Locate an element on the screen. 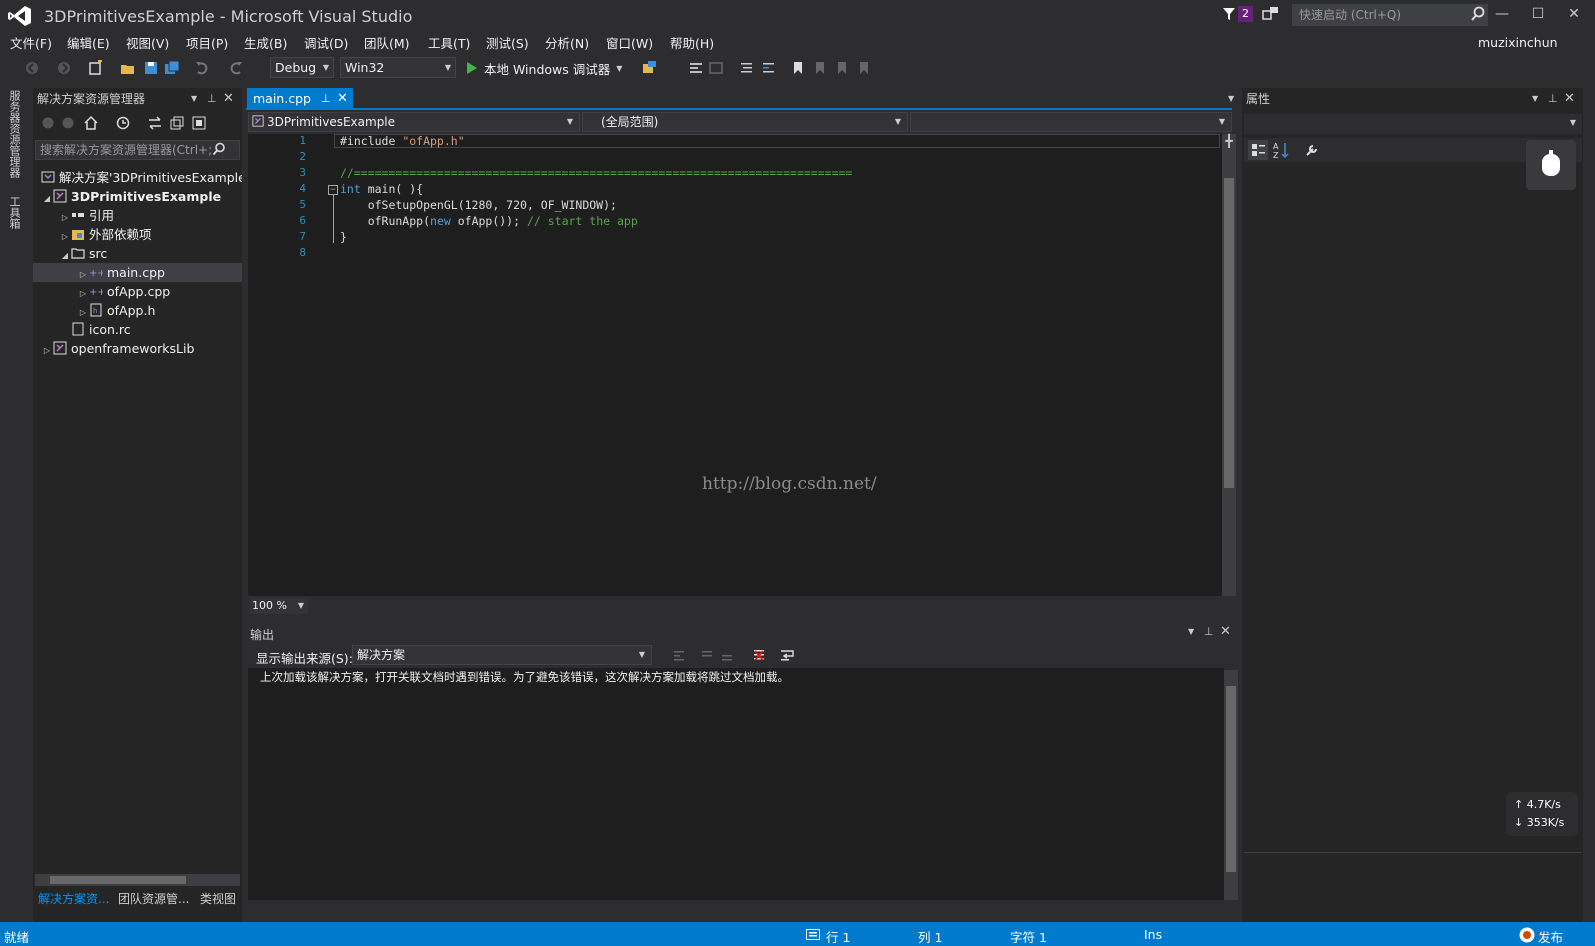 Image resolution: width=1595 pixels, height=946 pixels. project-nav-select: 3DPrimitivesExample ▼ is located at coordinates (414, 122).